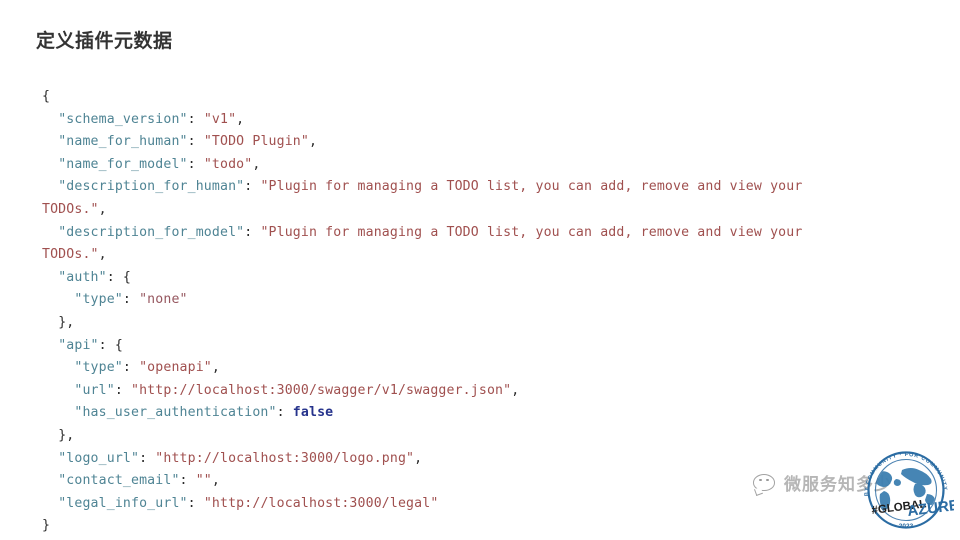 This screenshot has width=960, height=540. Describe the element at coordinates (175, 368) in the screenshot. I see `code-string: "openapi"` at that location.